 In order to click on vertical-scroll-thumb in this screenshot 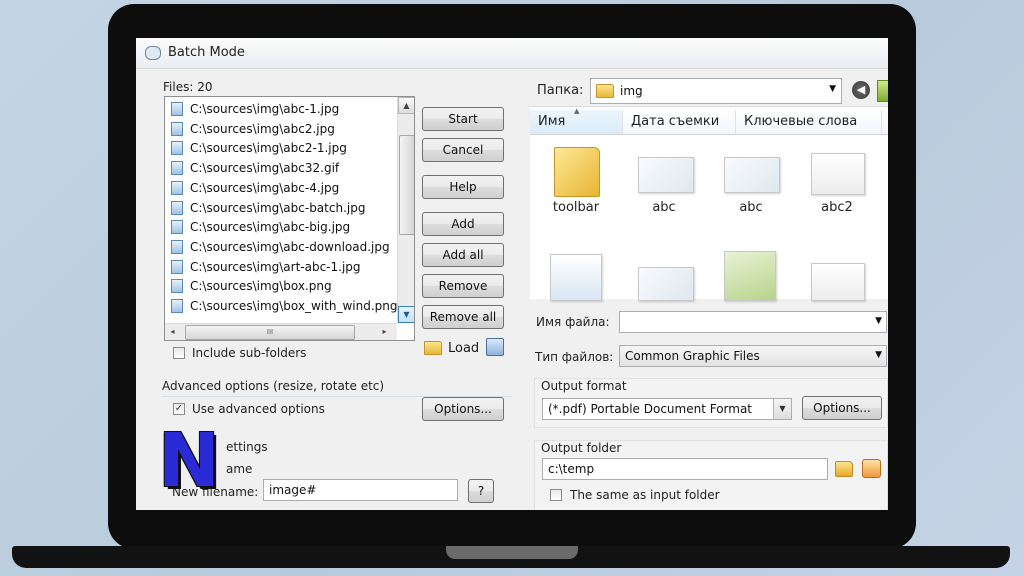, I will do `click(406, 185)`.